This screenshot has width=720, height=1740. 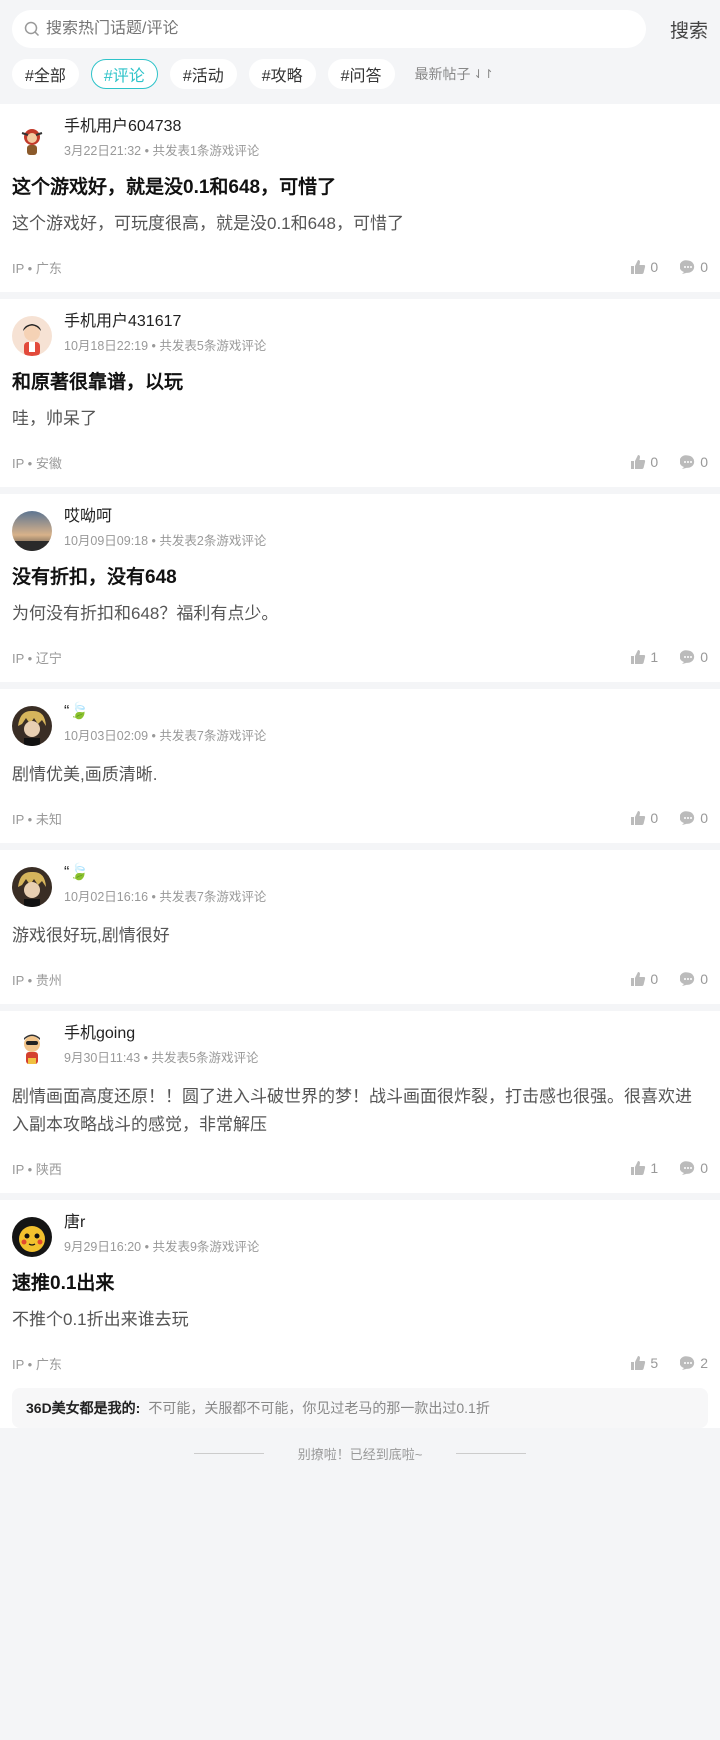 What do you see at coordinates (360, 52) in the screenshot?
I see `header: 搜索 #全部 #评论 #活动 #攻略 #问答 最新帖子 ⇃↾` at bounding box center [360, 52].